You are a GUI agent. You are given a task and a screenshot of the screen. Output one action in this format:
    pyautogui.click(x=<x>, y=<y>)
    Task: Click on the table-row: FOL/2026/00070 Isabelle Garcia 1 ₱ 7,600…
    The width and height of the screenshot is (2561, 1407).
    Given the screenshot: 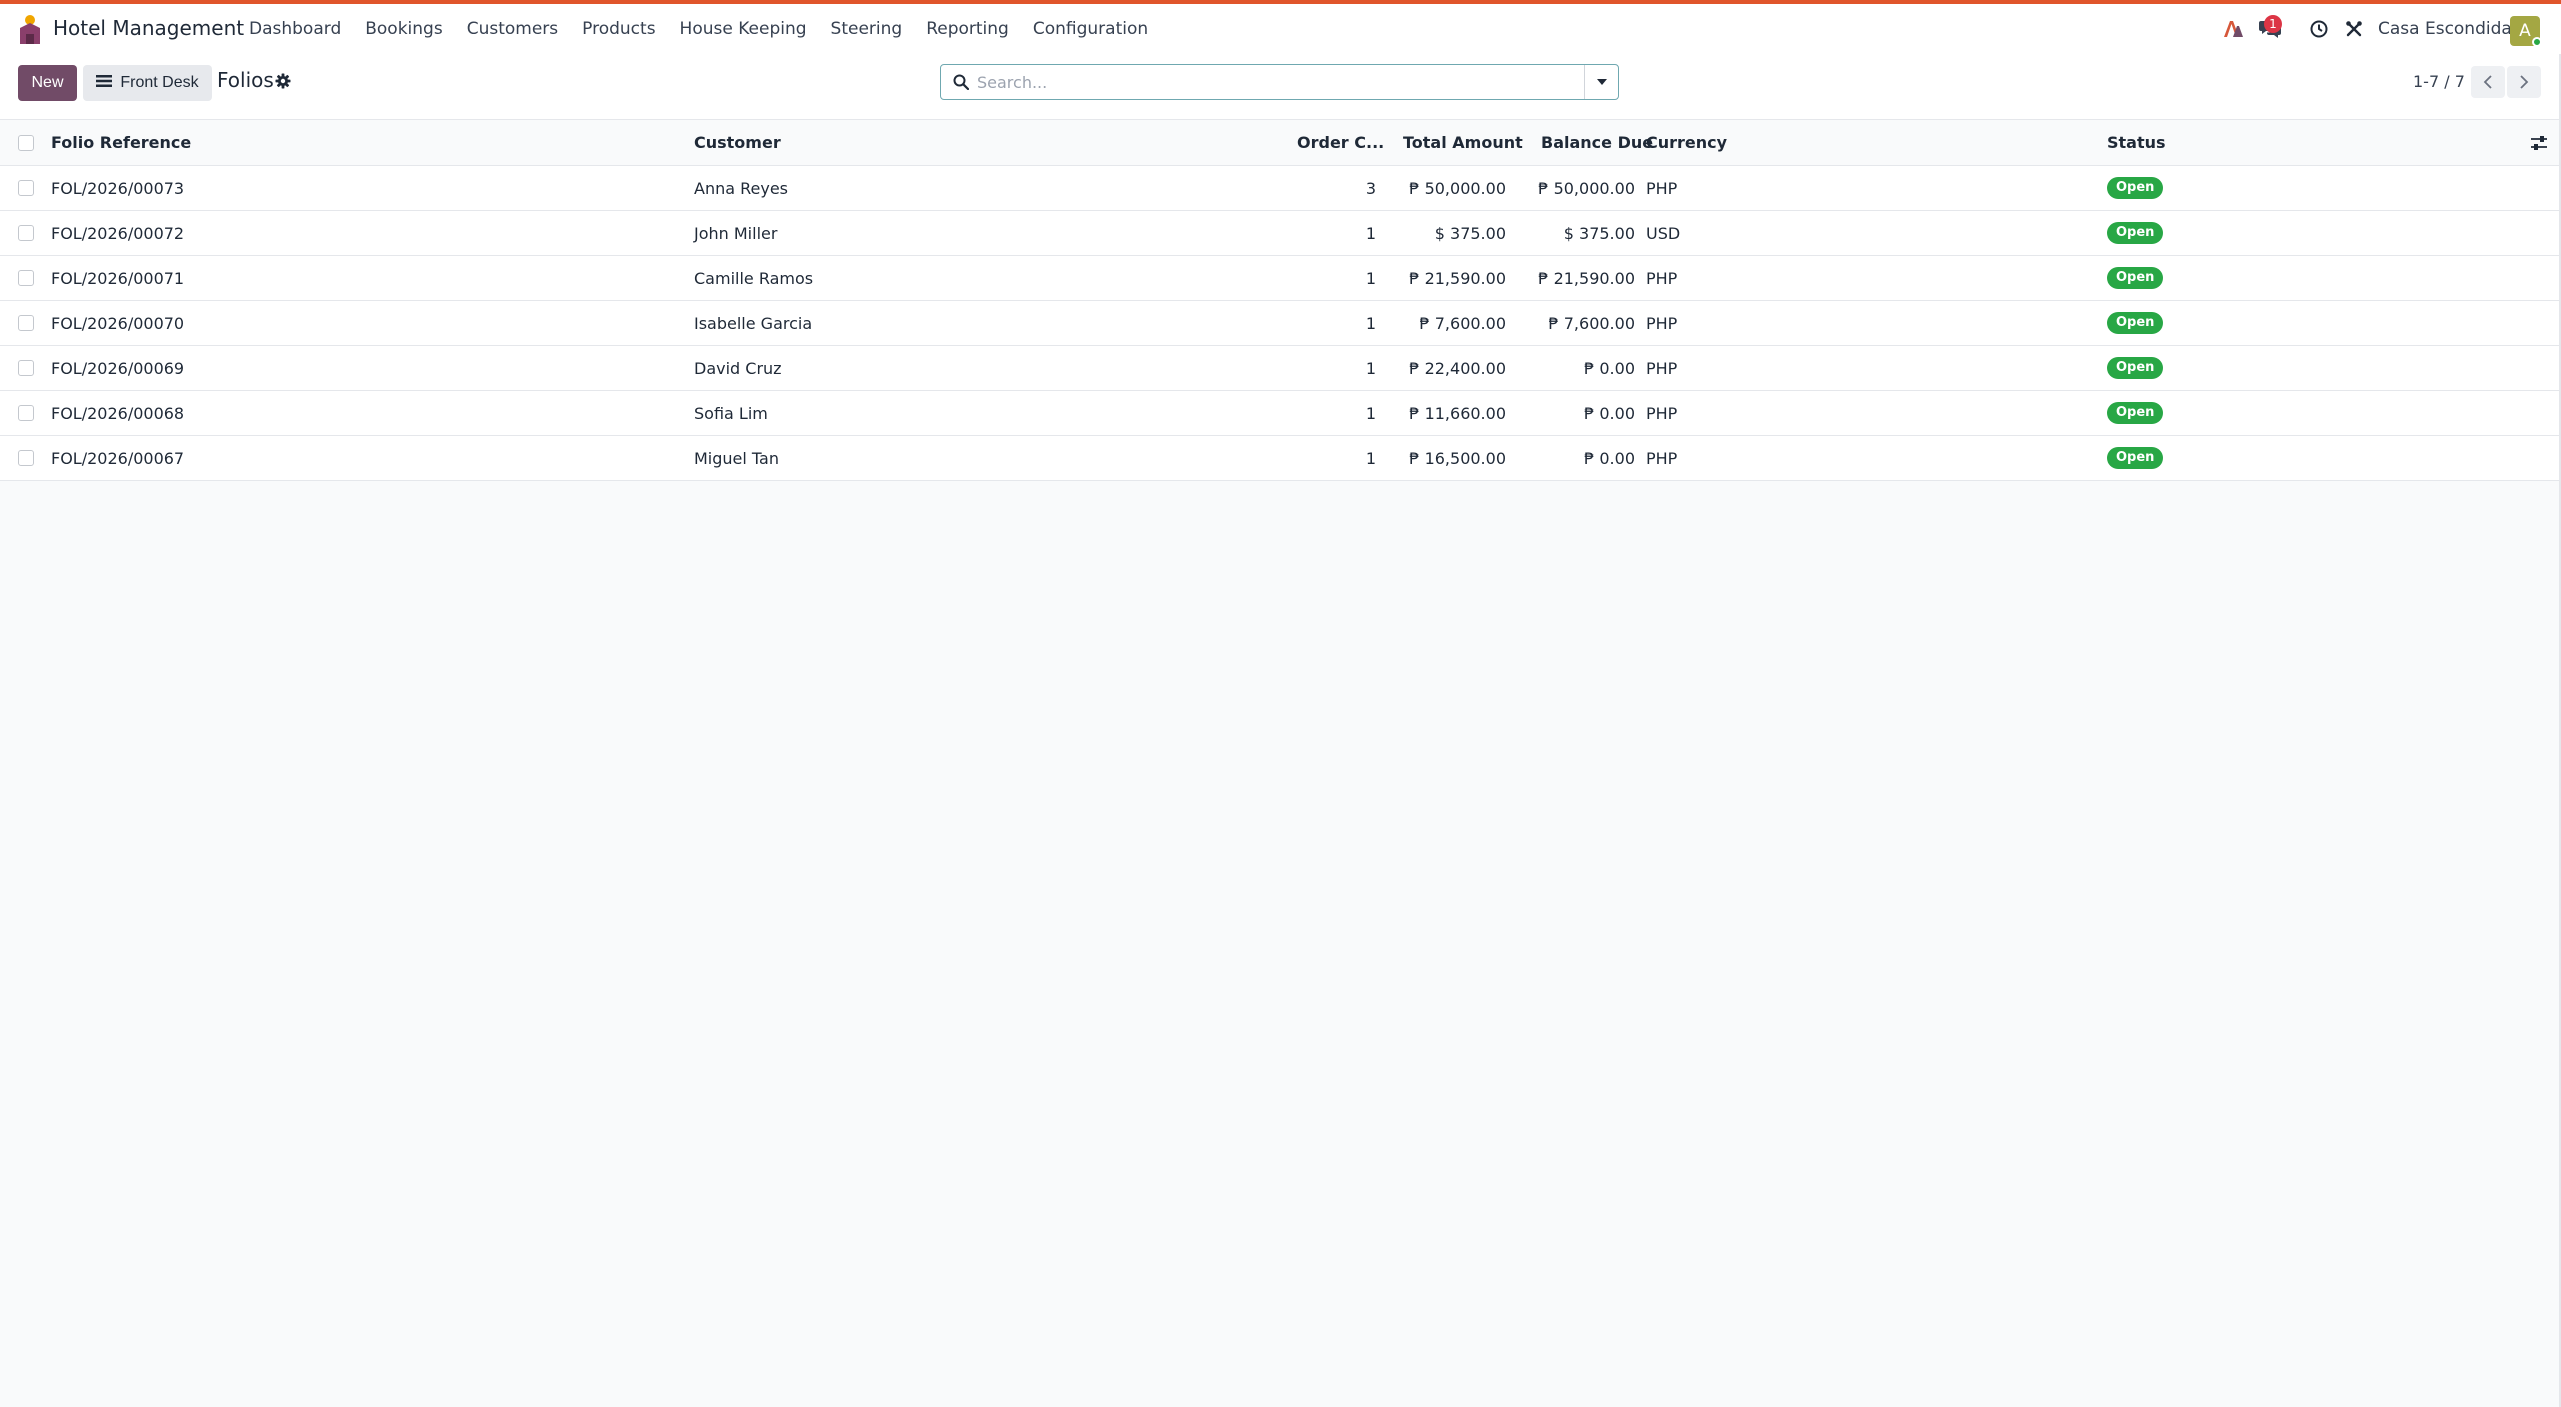 What is the action you would take?
    pyautogui.click(x=1280, y=323)
    